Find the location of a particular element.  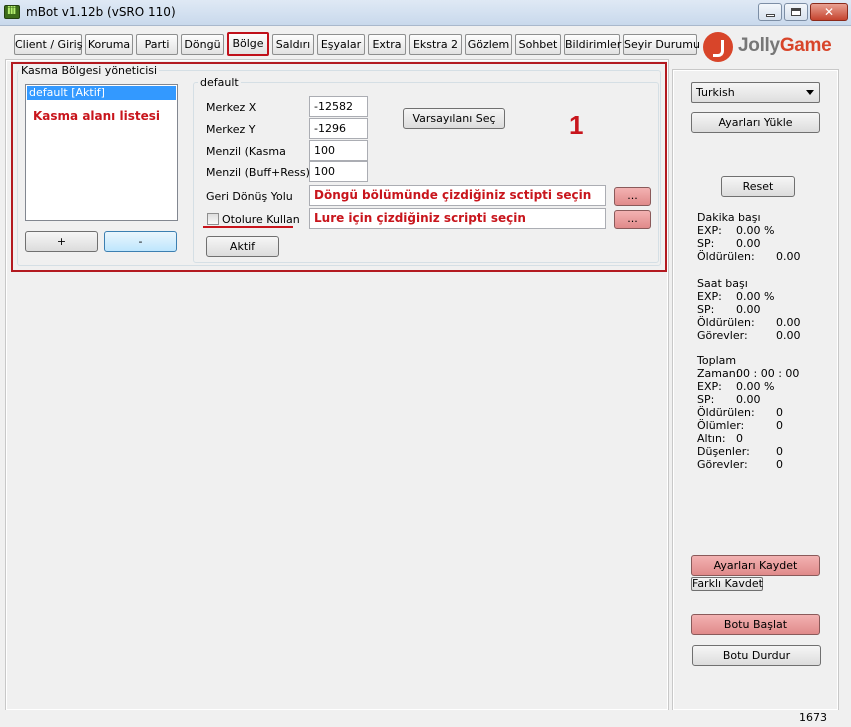

tab-koruma: Koruma is located at coordinates (109, 44).